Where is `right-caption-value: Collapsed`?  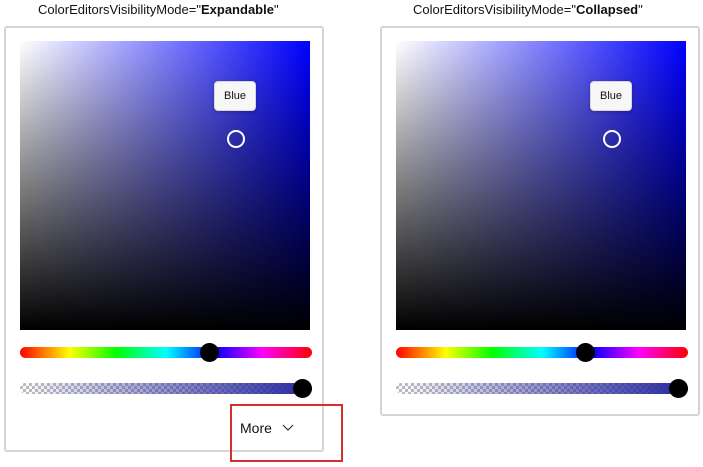
right-caption-value: Collapsed is located at coordinates (607, 9).